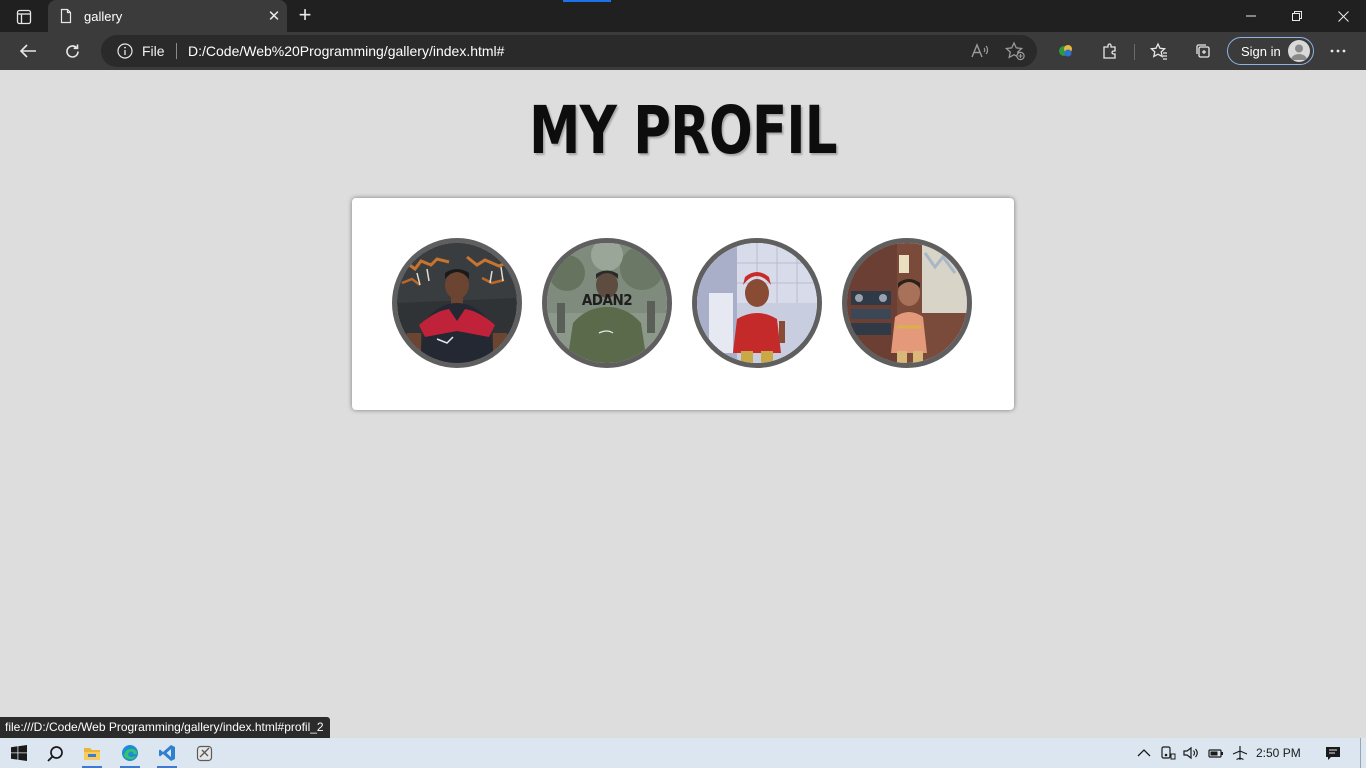 The image size is (1366, 768). What do you see at coordinates (587, 1) in the screenshot?
I see `top-accent-line` at bounding box center [587, 1].